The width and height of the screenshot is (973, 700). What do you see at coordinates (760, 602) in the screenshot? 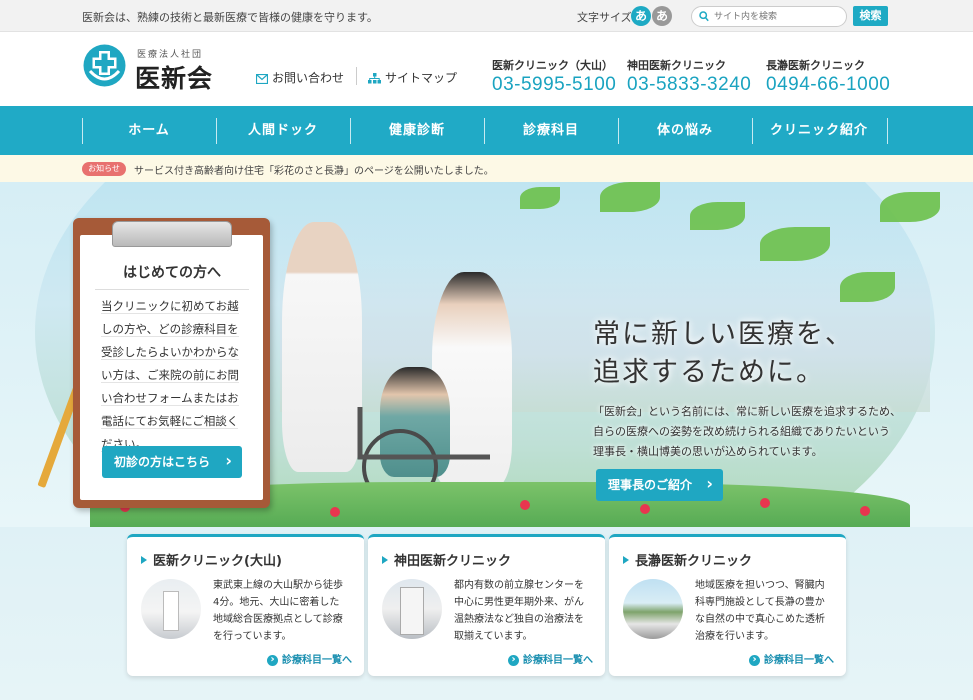
I see `card-text-line: 科専門施設として長瀞の豊か` at bounding box center [760, 602].